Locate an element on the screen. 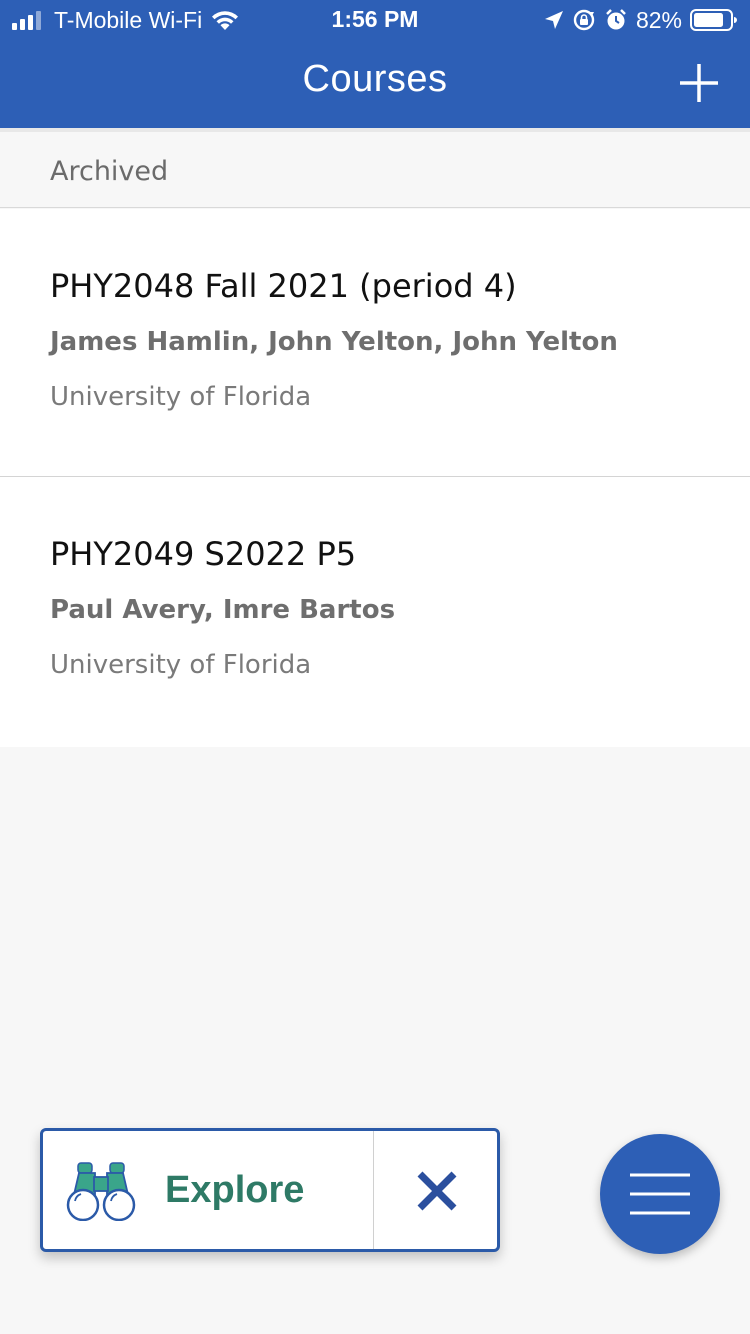 The width and height of the screenshot is (750, 1334). section-label: Archived is located at coordinates (109, 171).